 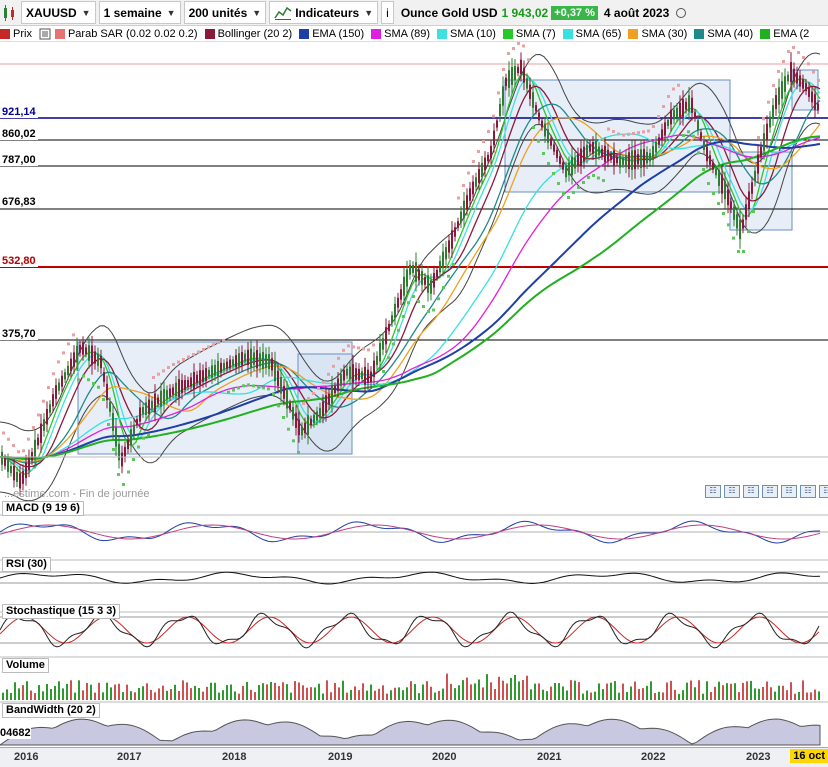 What do you see at coordinates (26, 564) in the screenshot?
I see `pane-label-rsi: RSI (30)` at bounding box center [26, 564].